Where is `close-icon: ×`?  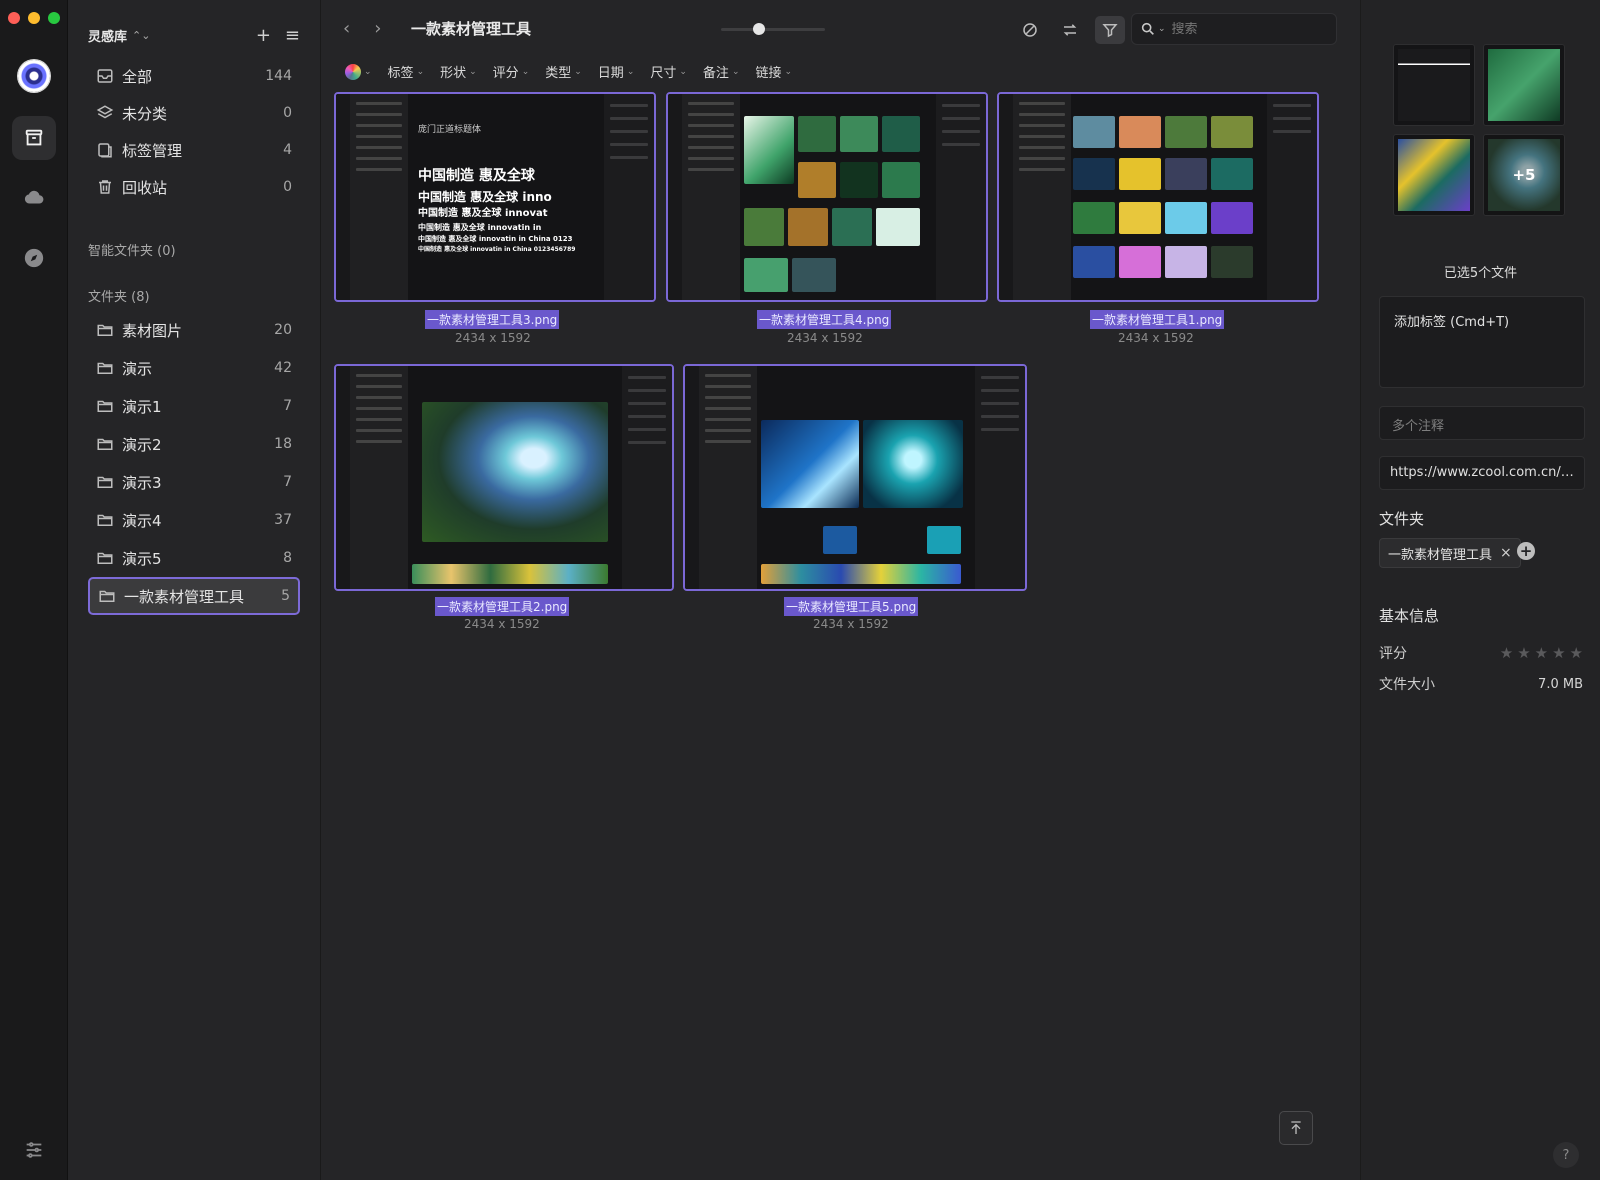 close-icon: × is located at coordinates (1506, 553).